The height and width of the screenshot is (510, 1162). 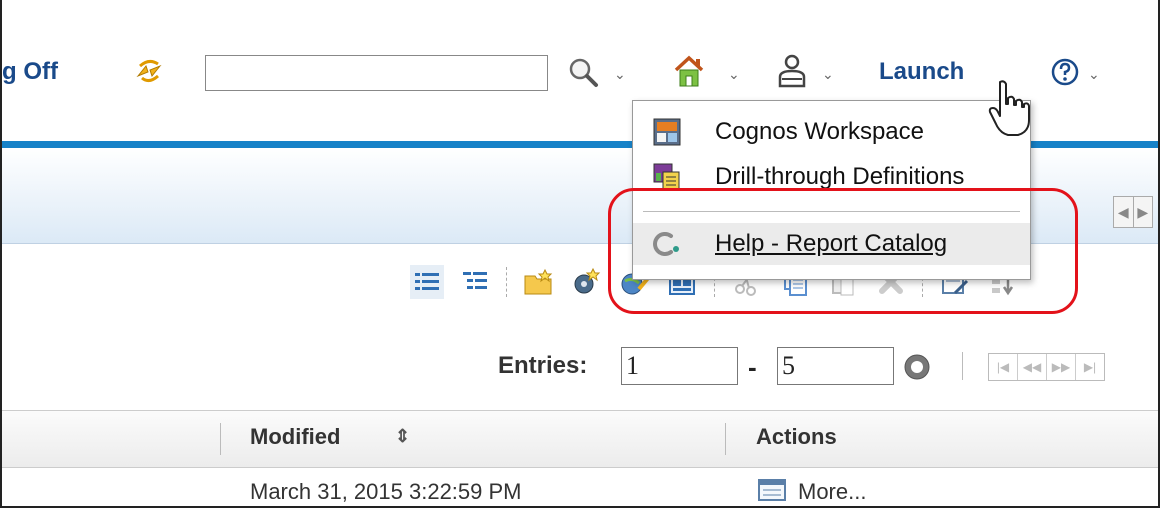 What do you see at coordinates (507, 282) in the screenshot?
I see `toolbar-separator` at bounding box center [507, 282].